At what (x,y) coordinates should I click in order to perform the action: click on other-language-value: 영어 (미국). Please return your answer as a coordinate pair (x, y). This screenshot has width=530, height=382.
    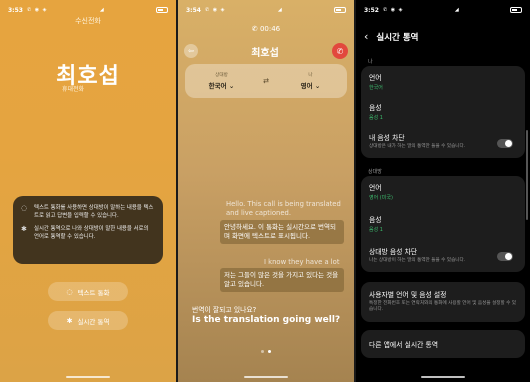
    Looking at the image, I should click on (381, 198).